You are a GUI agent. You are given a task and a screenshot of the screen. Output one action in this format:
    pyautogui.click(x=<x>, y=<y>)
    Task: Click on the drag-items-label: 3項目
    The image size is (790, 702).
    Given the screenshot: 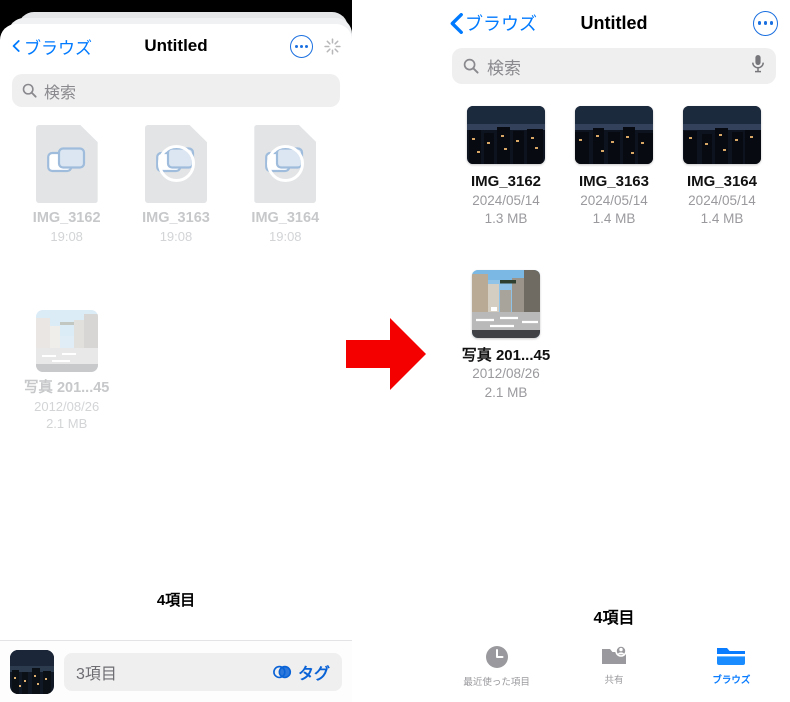 What is the action you would take?
    pyautogui.click(x=96, y=674)
    